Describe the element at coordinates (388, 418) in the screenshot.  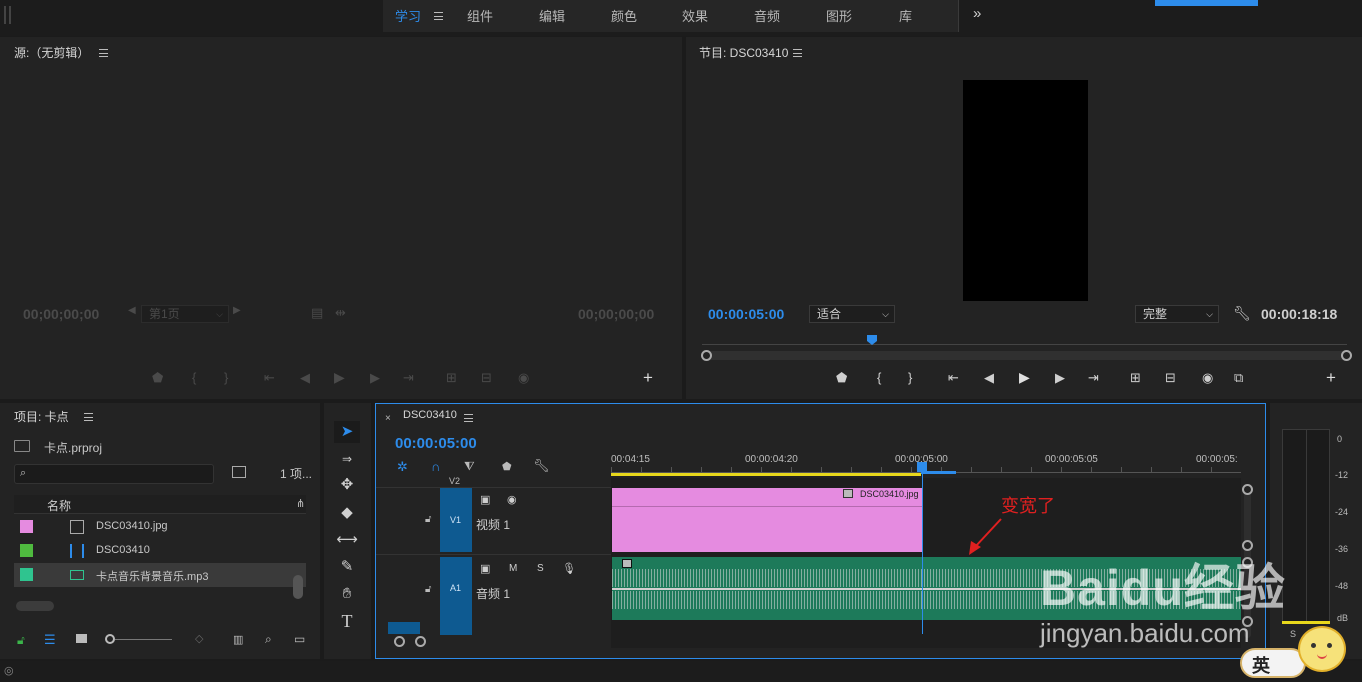
I see `close-icon: ×` at that location.